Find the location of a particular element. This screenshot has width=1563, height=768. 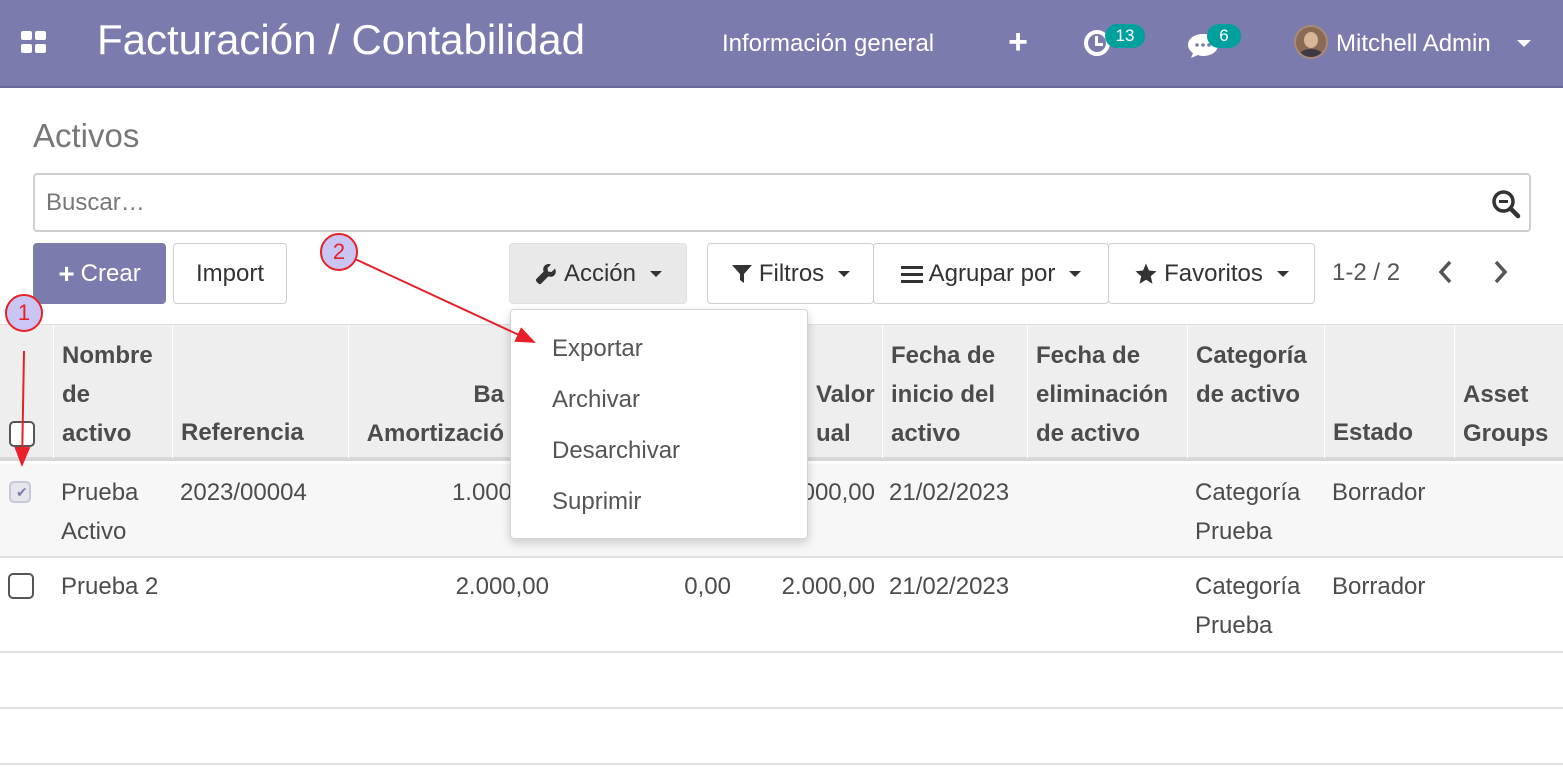

apps-menu-icon is located at coordinates (34, 42).